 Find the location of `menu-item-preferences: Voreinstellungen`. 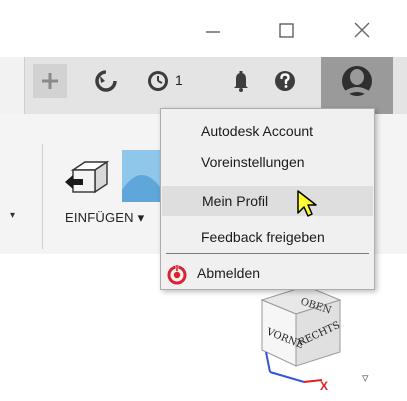

menu-item-preferences: Voreinstellungen is located at coordinates (267, 162).